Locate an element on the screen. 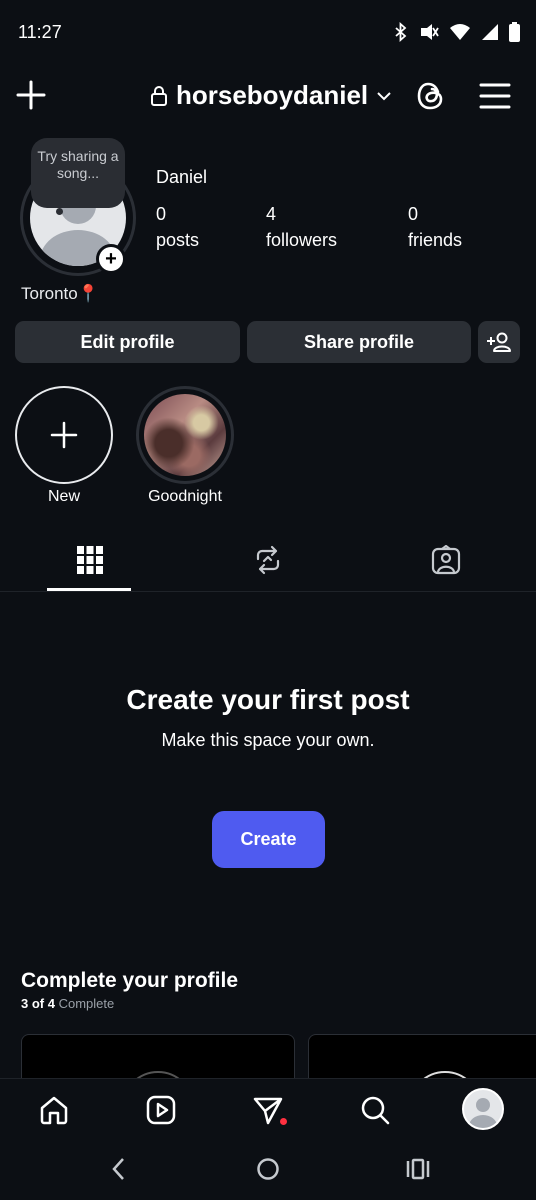  lock-icon is located at coordinates (159, 95).